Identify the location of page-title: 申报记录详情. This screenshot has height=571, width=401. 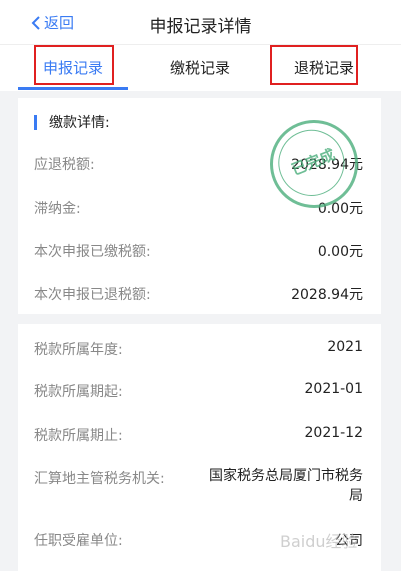
(200, 27).